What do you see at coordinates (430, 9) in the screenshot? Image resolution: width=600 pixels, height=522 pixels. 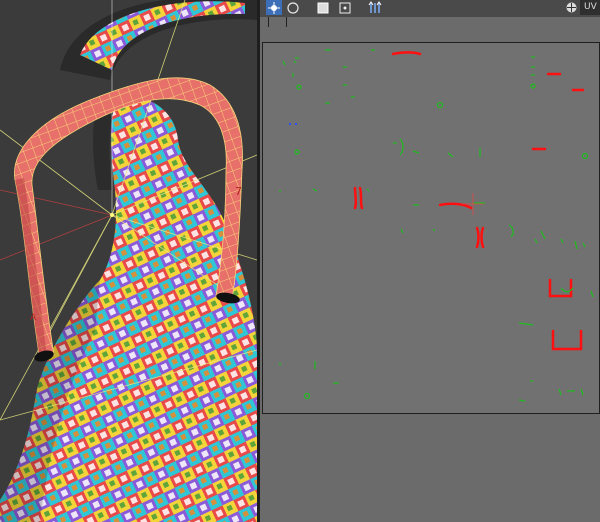 I see `uv-toolbar: UV` at bounding box center [430, 9].